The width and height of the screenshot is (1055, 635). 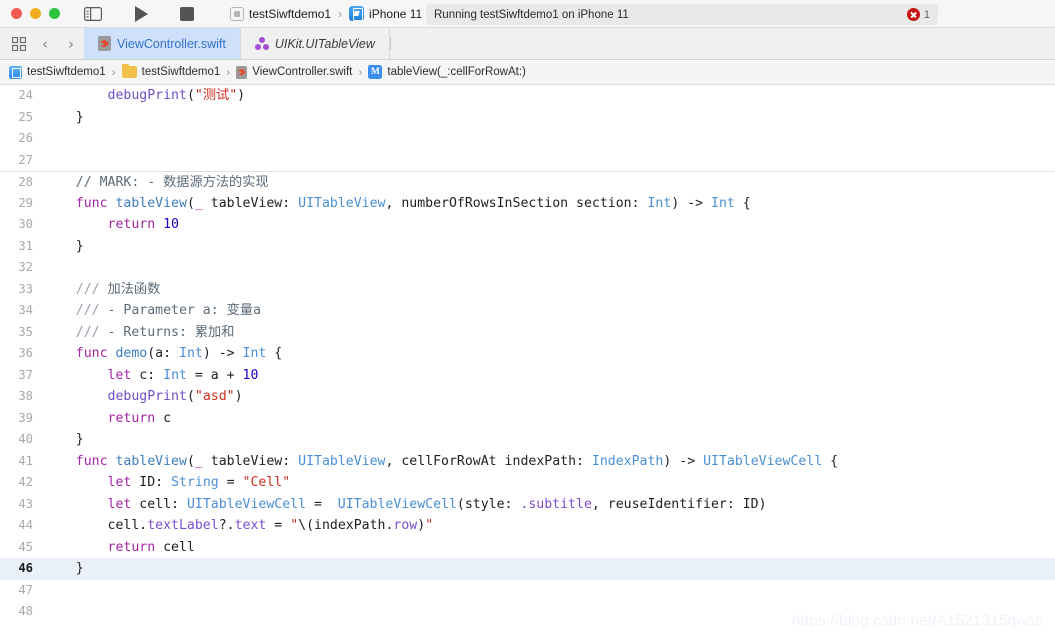 I want to click on line-number: 47, so click(x=25, y=589).